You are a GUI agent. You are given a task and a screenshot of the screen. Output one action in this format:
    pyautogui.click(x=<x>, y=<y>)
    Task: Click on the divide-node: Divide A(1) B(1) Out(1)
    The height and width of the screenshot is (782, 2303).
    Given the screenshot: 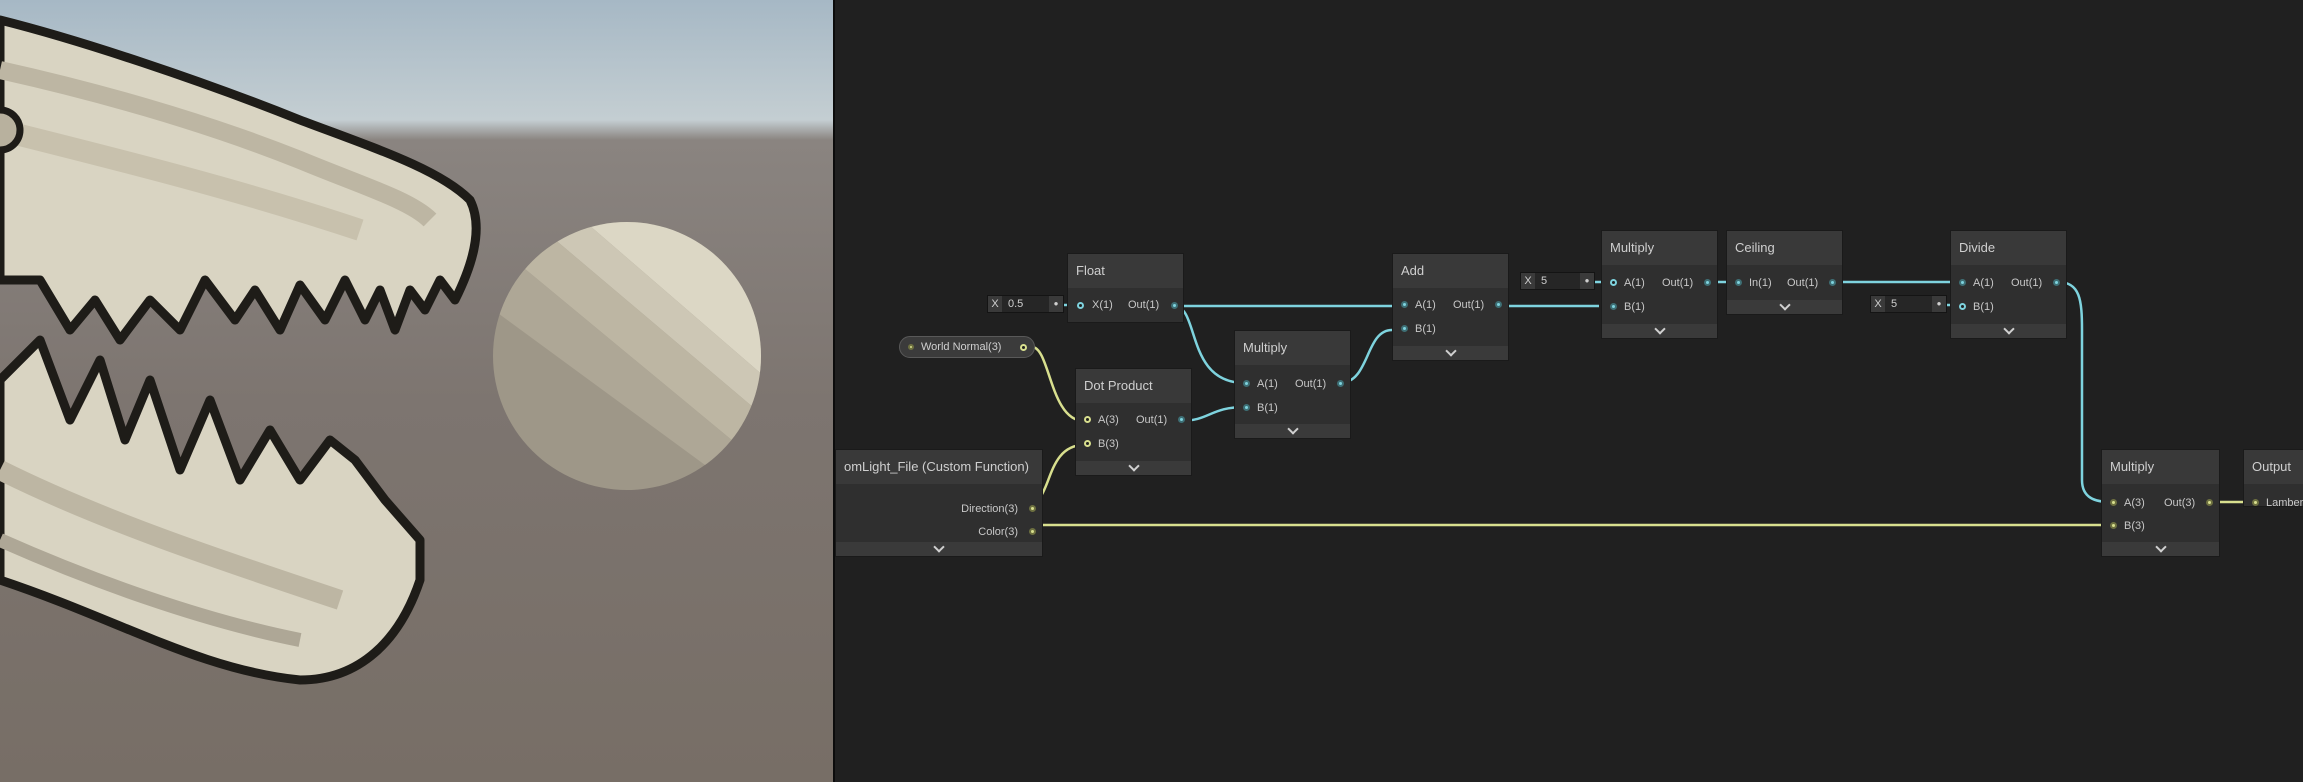 What is the action you would take?
    pyautogui.click(x=2008, y=284)
    